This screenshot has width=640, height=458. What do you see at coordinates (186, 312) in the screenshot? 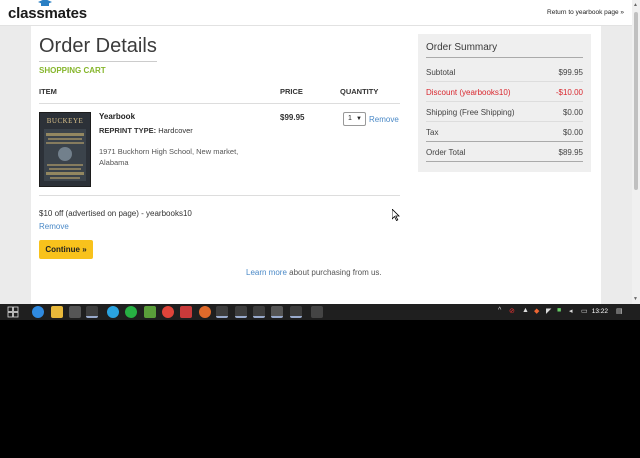
I see `app-red-icon` at bounding box center [186, 312].